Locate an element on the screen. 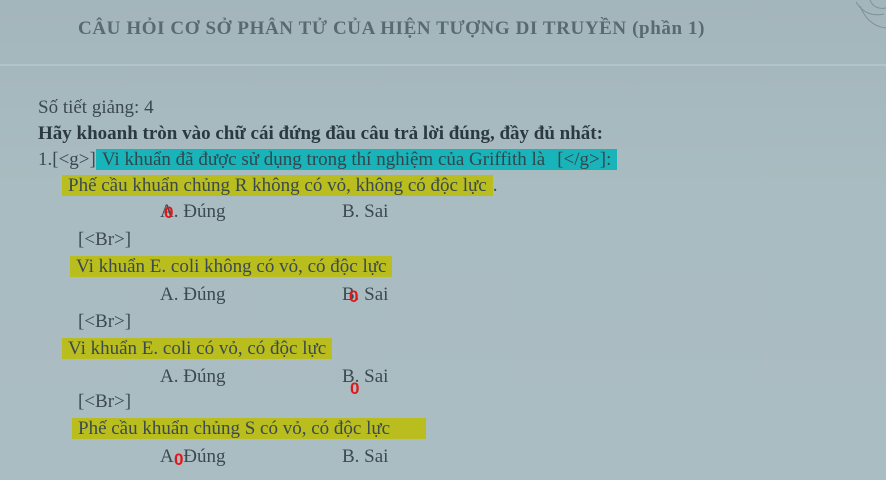 The width and height of the screenshot is (886, 480). tag-open: [<g>] is located at coordinates (74, 159).